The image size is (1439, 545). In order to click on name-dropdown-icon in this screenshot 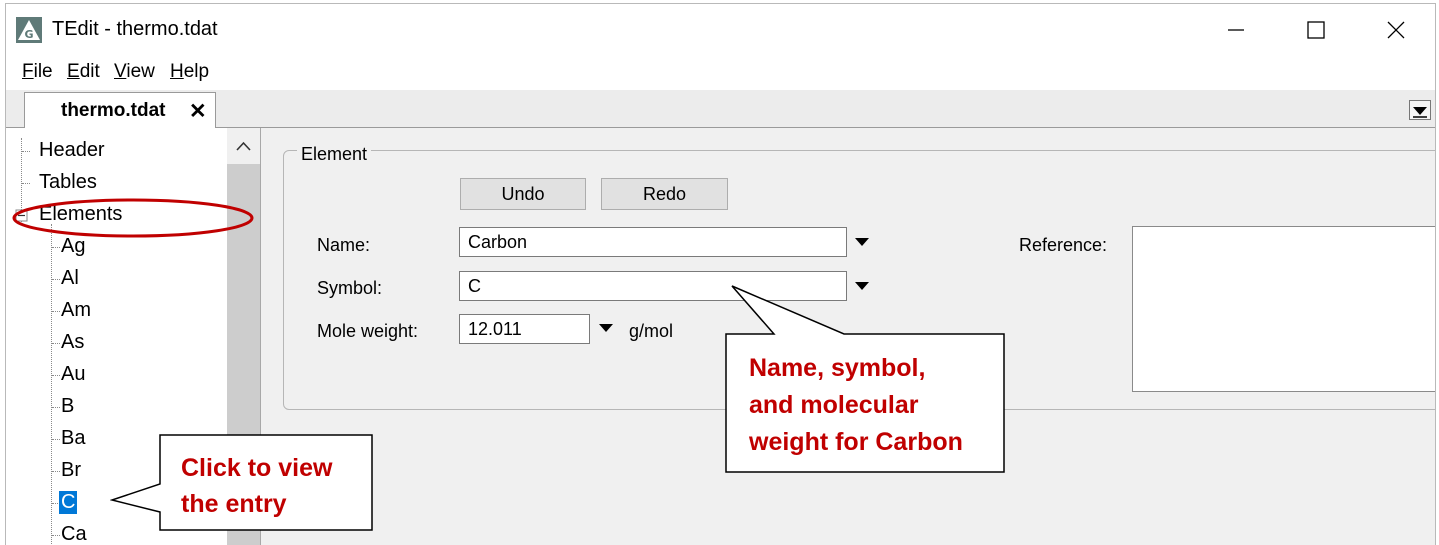, I will do `click(862, 242)`.